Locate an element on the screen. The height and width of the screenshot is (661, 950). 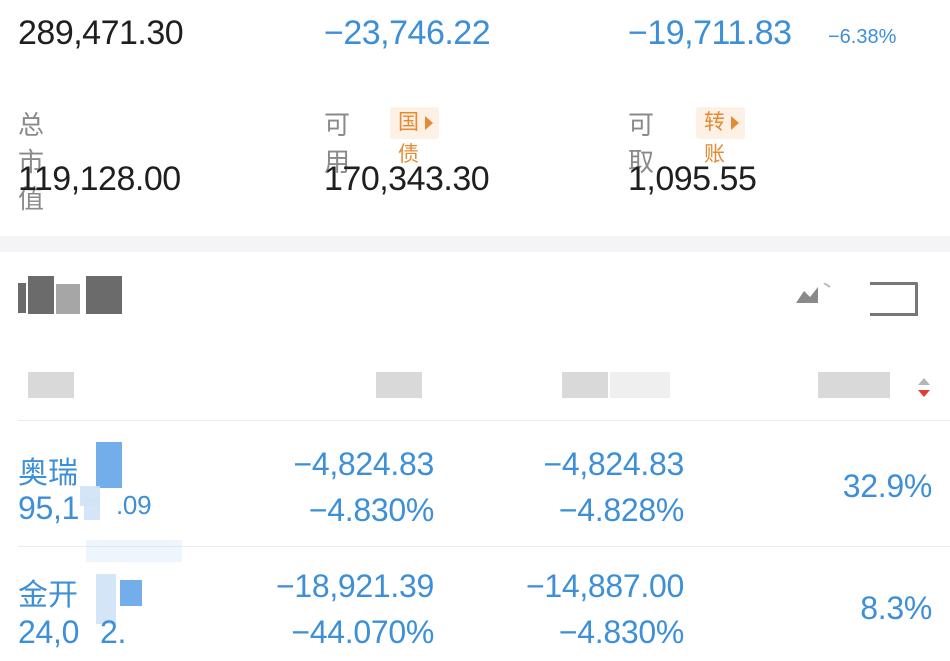
floating-pl-pct: −44.070% is located at coordinates (362, 632).